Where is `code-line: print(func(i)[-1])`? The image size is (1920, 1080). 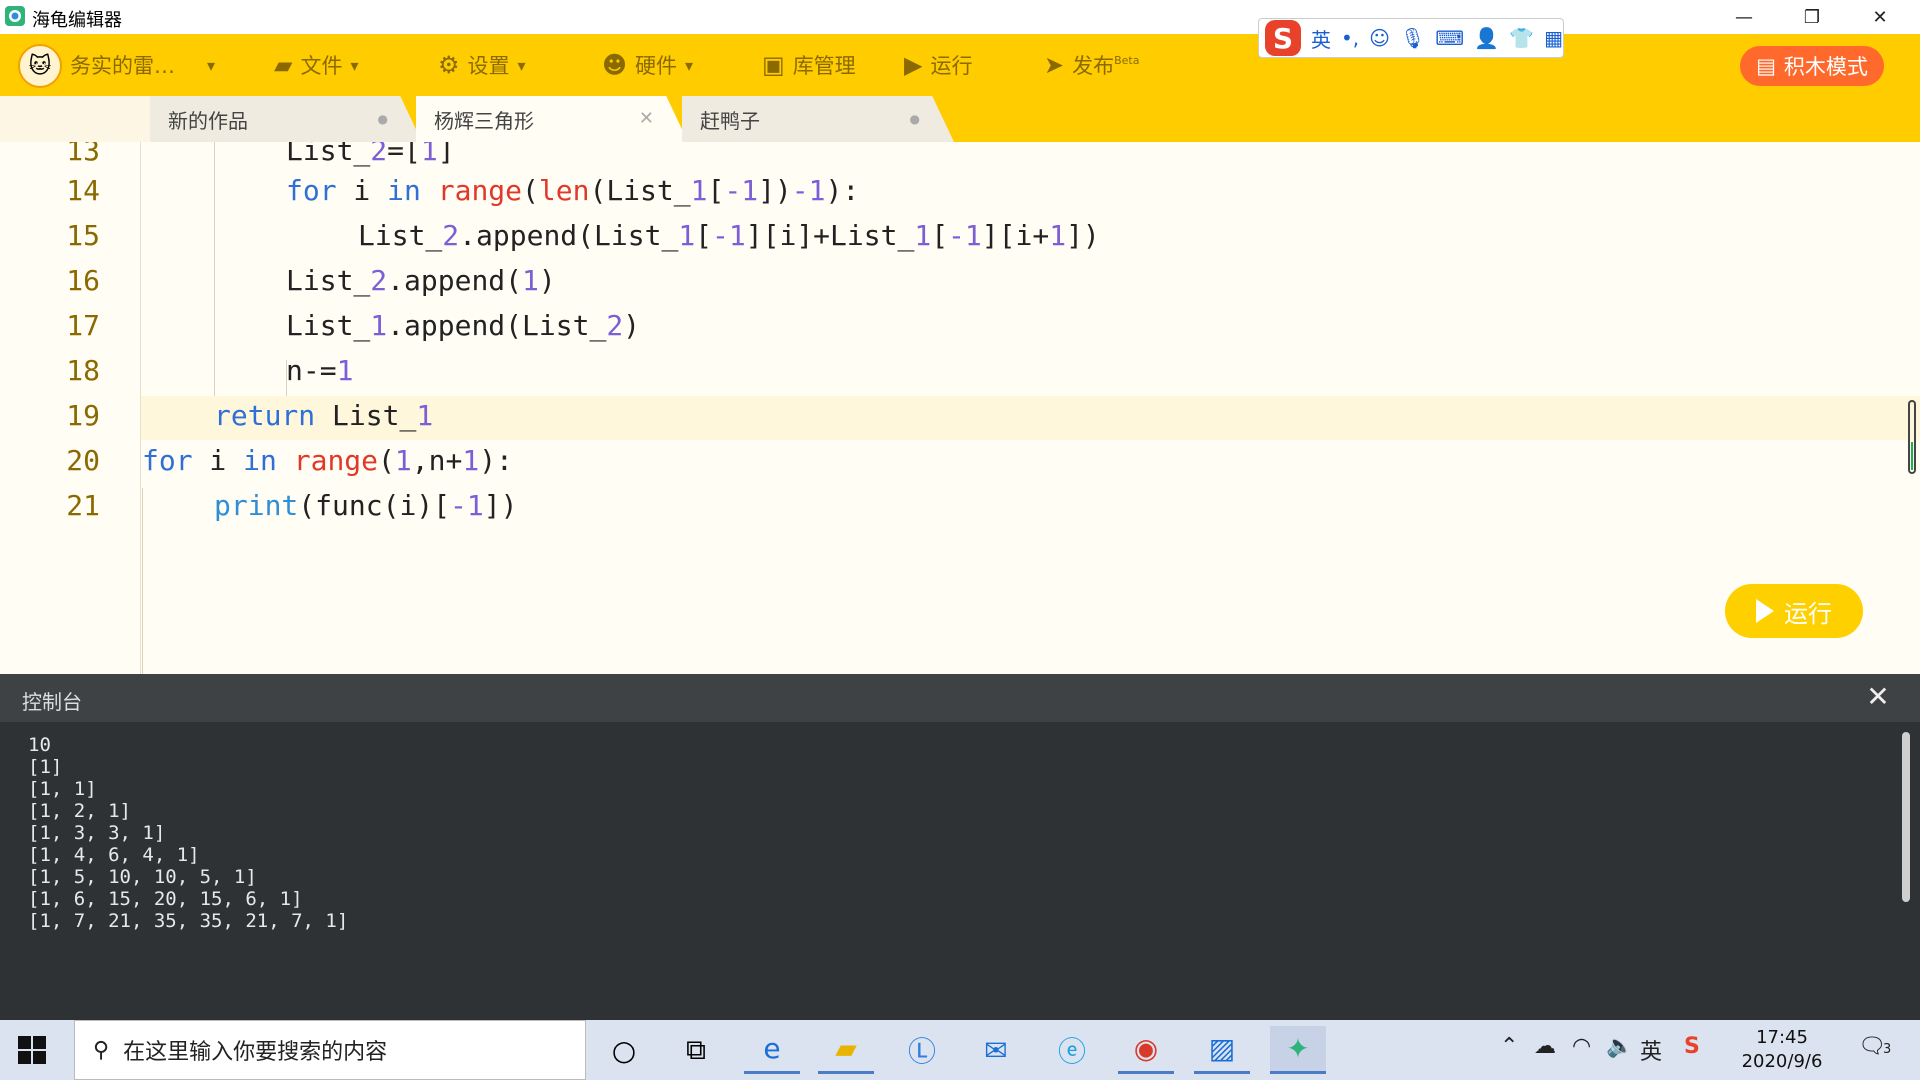
code-line: print(func(i)[-1]) is located at coordinates (366, 505).